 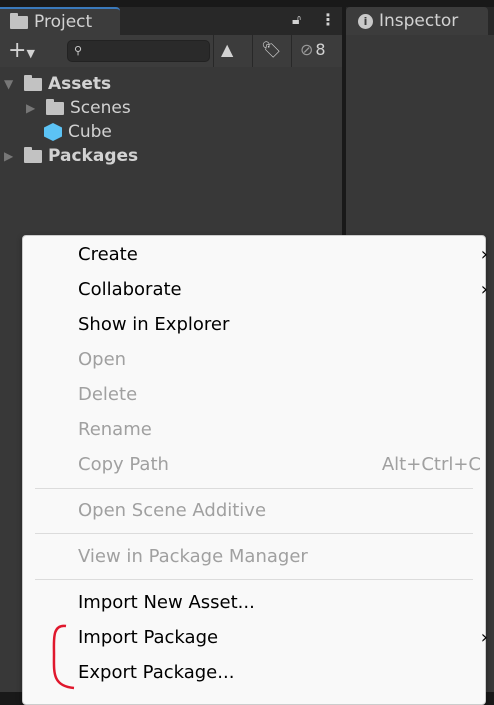 What do you see at coordinates (172, 510) in the screenshot?
I see `menu-label: Open Scene Additive` at bounding box center [172, 510].